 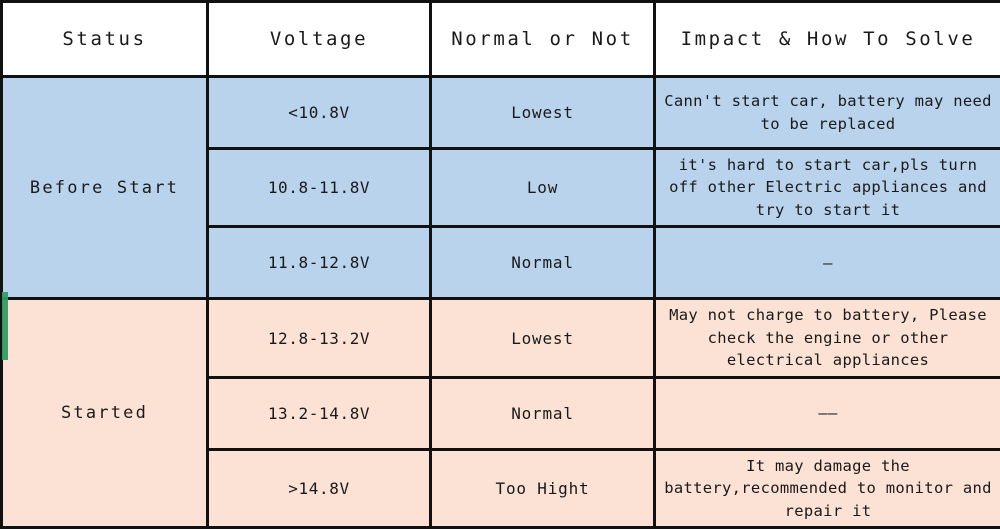 I want to click on voltage-value: 10.8-11.8V, so click(x=319, y=188).